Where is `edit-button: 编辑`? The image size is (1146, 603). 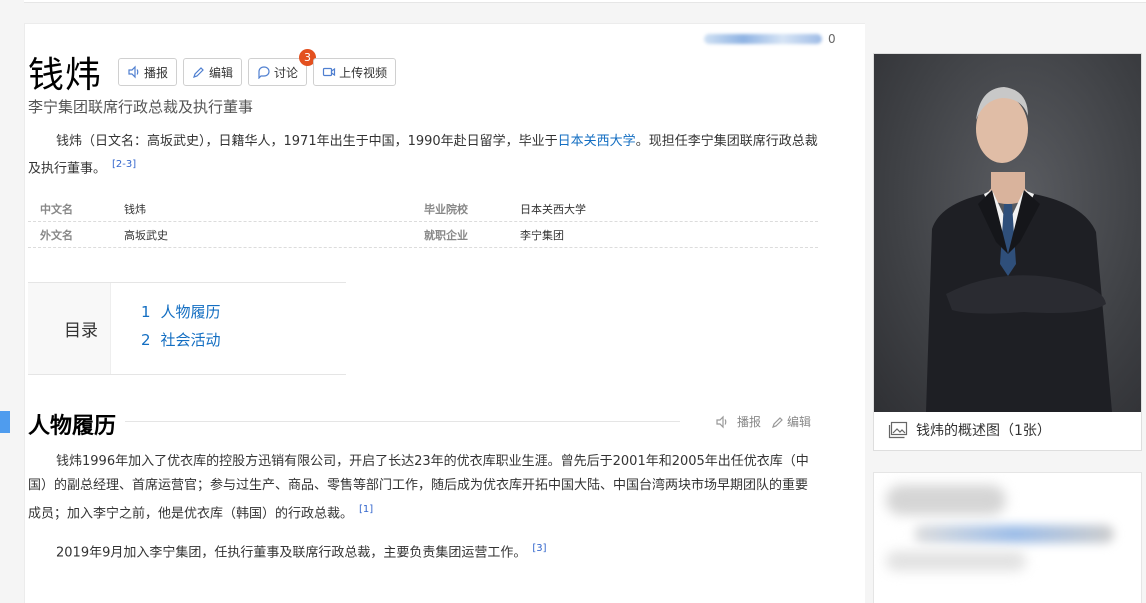 edit-button: 编辑 is located at coordinates (213, 72).